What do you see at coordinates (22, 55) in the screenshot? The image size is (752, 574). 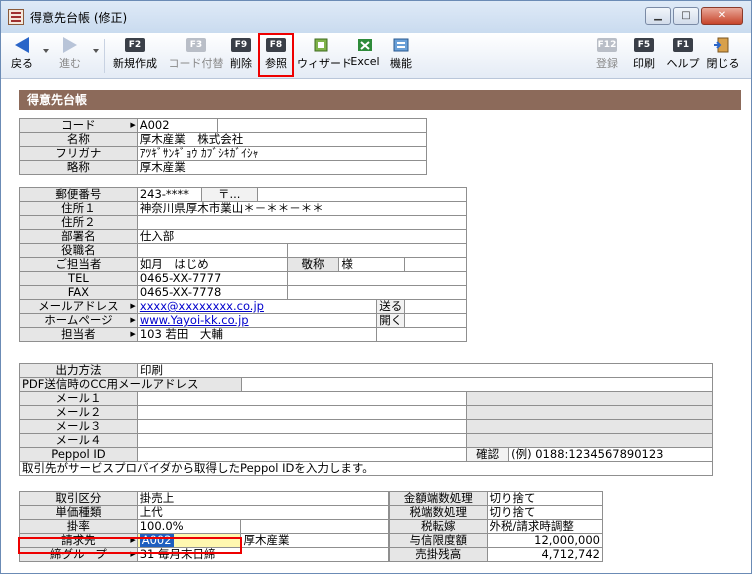 I see `back-button: 戻る` at bounding box center [22, 55].